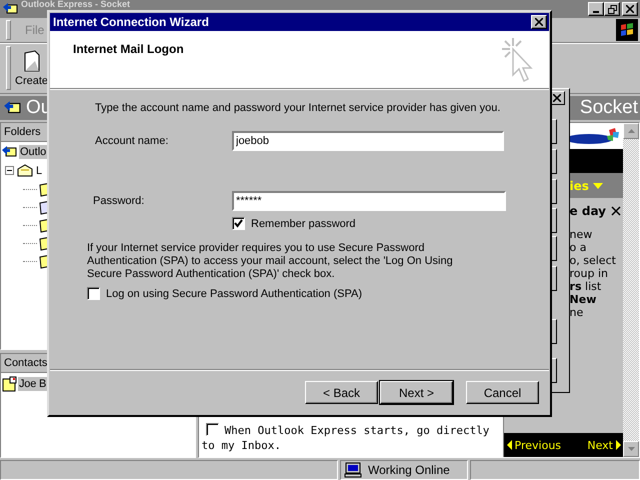 This screenshot has height=480, width=640. Describe the element at coordinates (596, 9) in the screenshot. I see `minimize-button` at that location.